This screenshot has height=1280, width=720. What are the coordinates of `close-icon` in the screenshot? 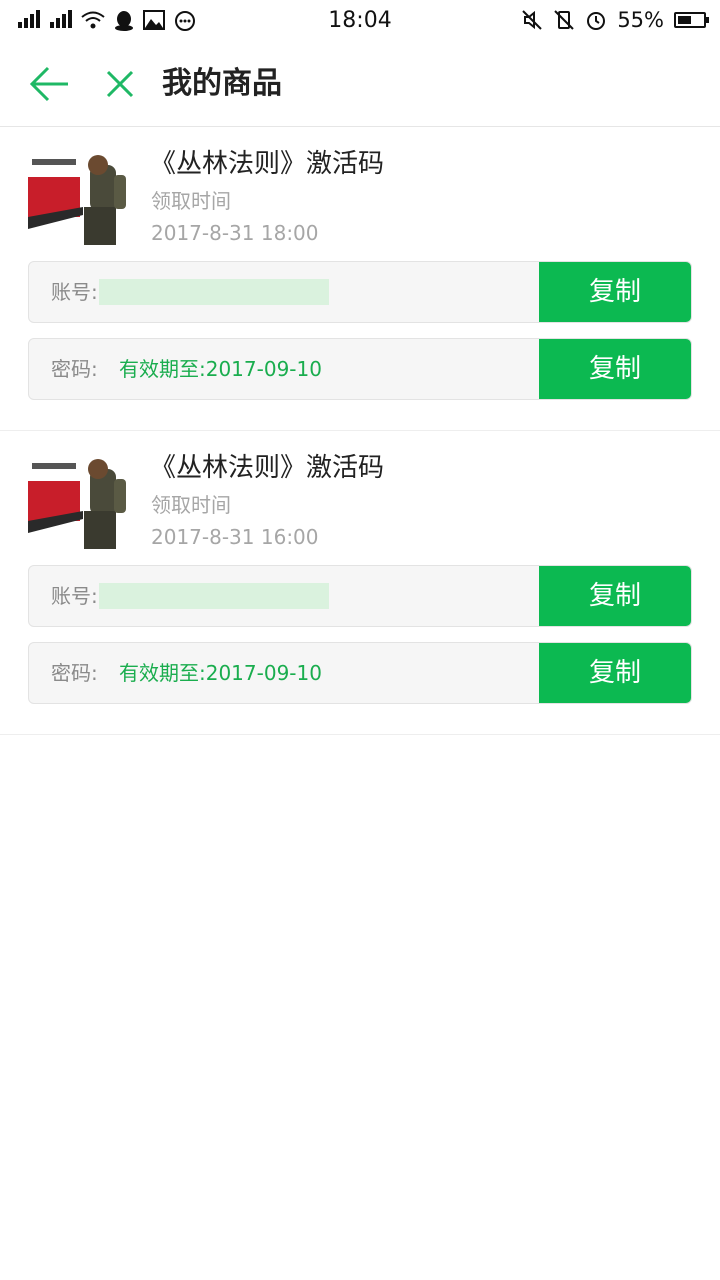 It's located at (120, 84).